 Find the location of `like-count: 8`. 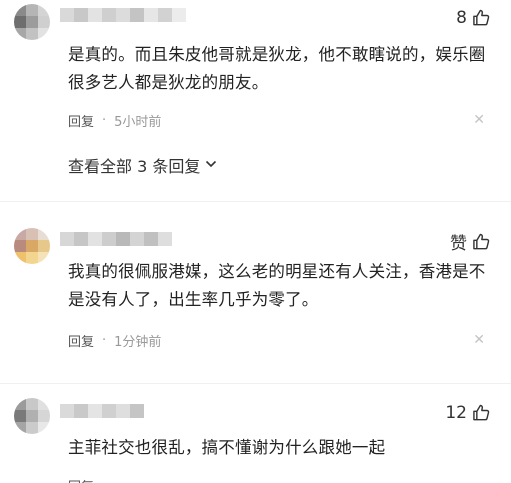

like-count: 8 is located at coordinates (461, 18).